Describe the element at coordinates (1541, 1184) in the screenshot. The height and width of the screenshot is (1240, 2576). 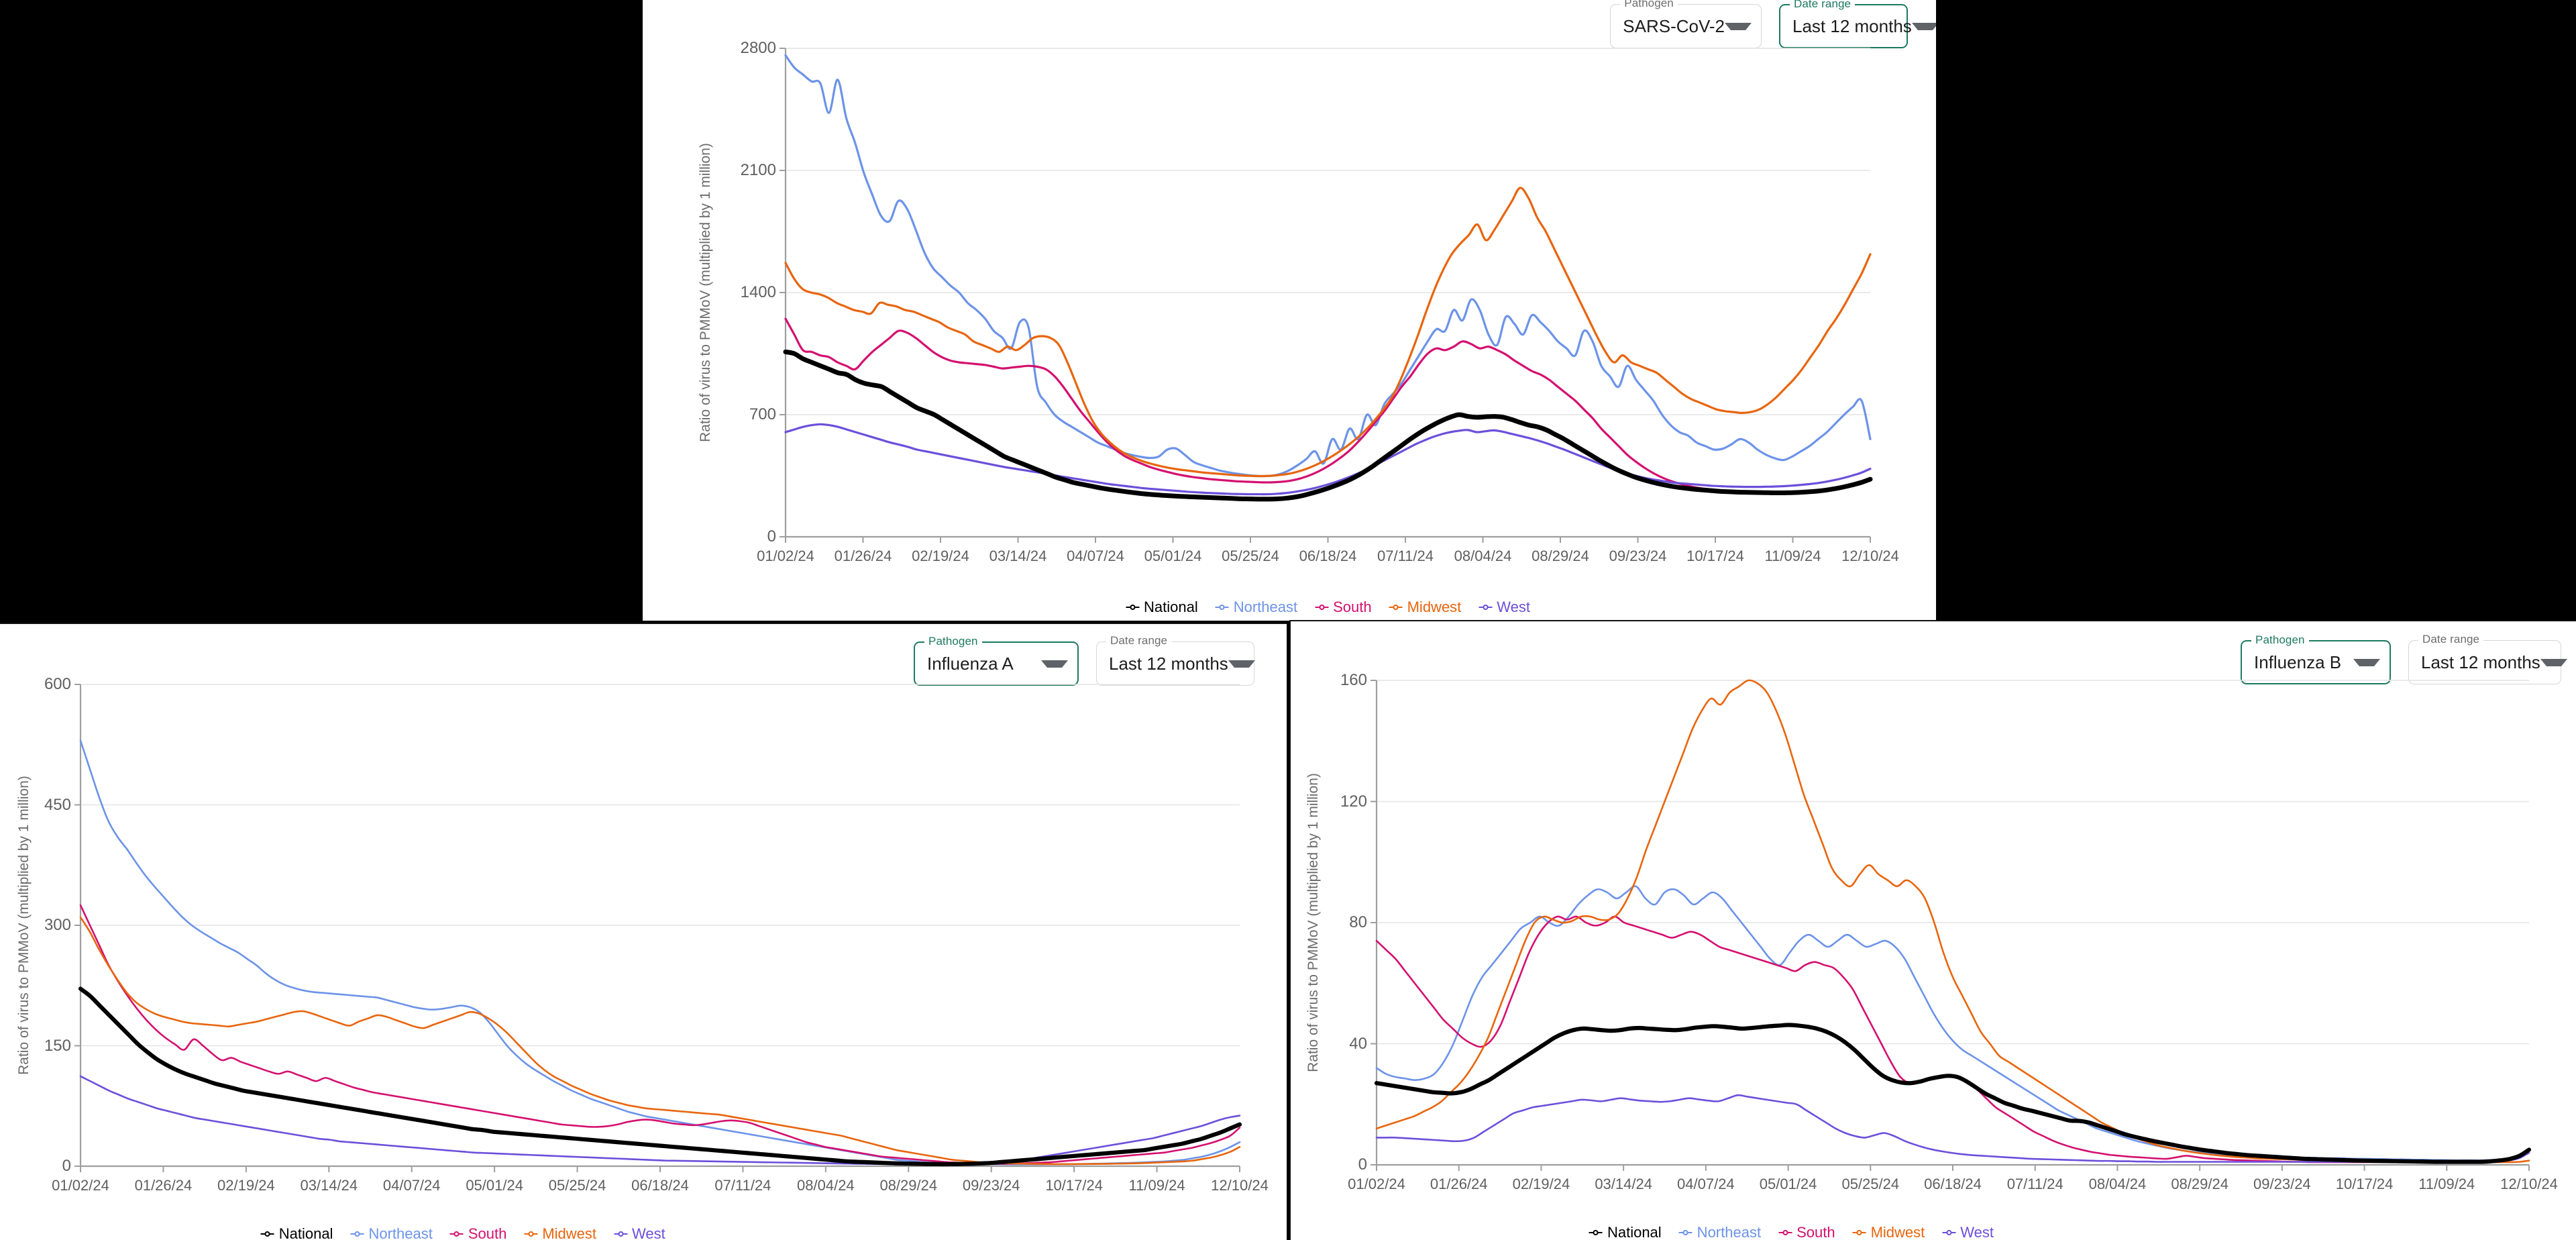
I see `flub-x-tick: 02/19/24` at that location.